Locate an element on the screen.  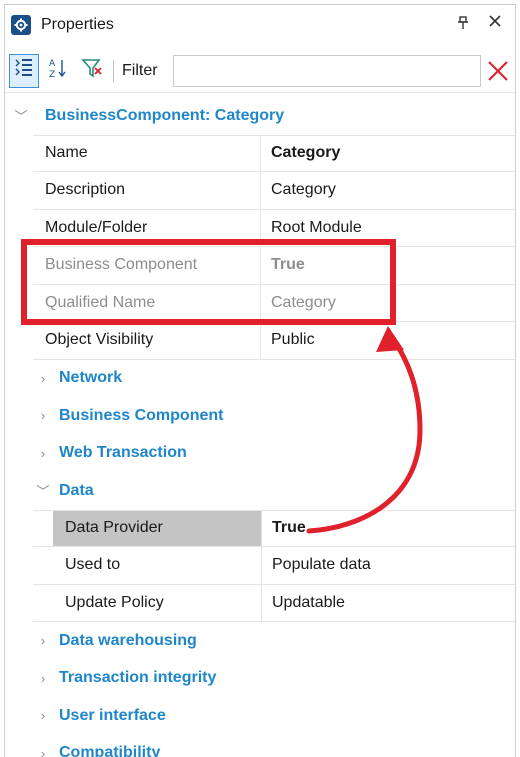
filter-icon is located at coordinates (92, 70).